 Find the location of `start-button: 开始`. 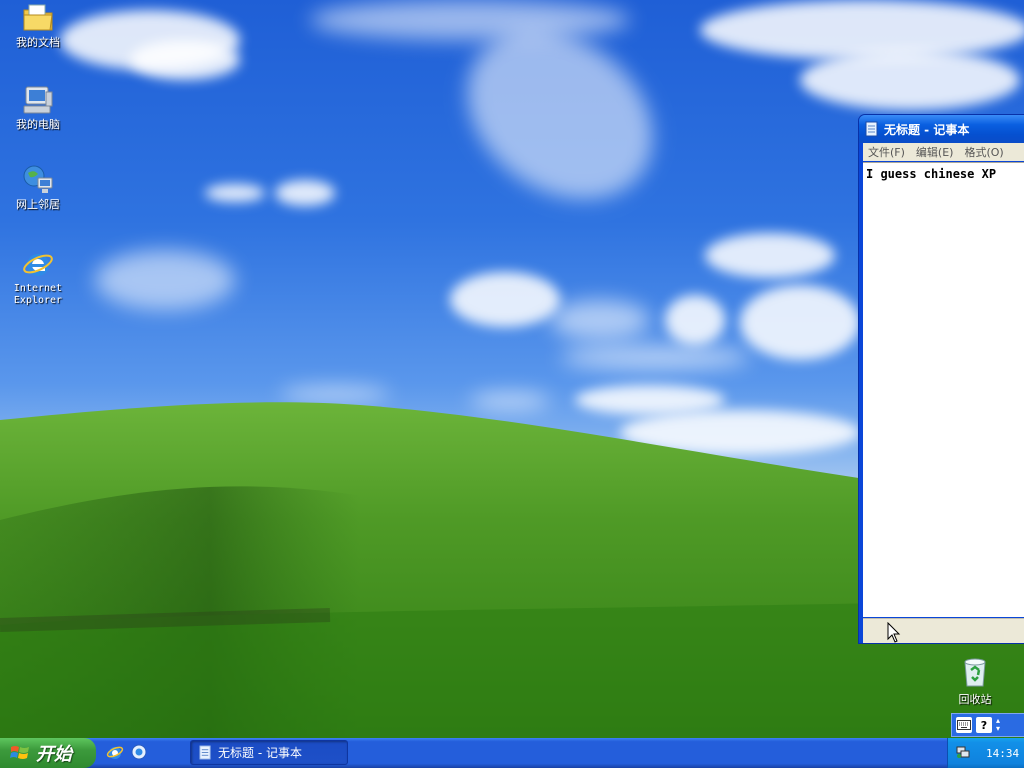

start-button: 开始 is located at coordinates (48, 753).